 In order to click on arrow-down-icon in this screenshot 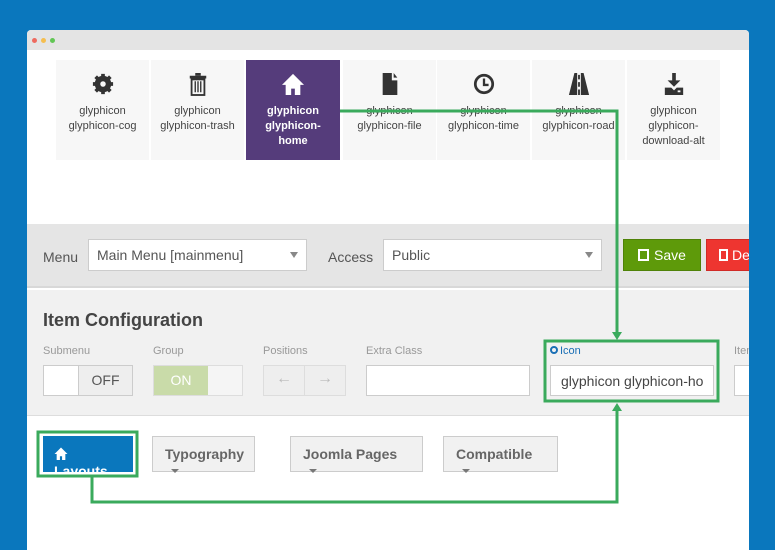, I will do `click(617, 336)`.